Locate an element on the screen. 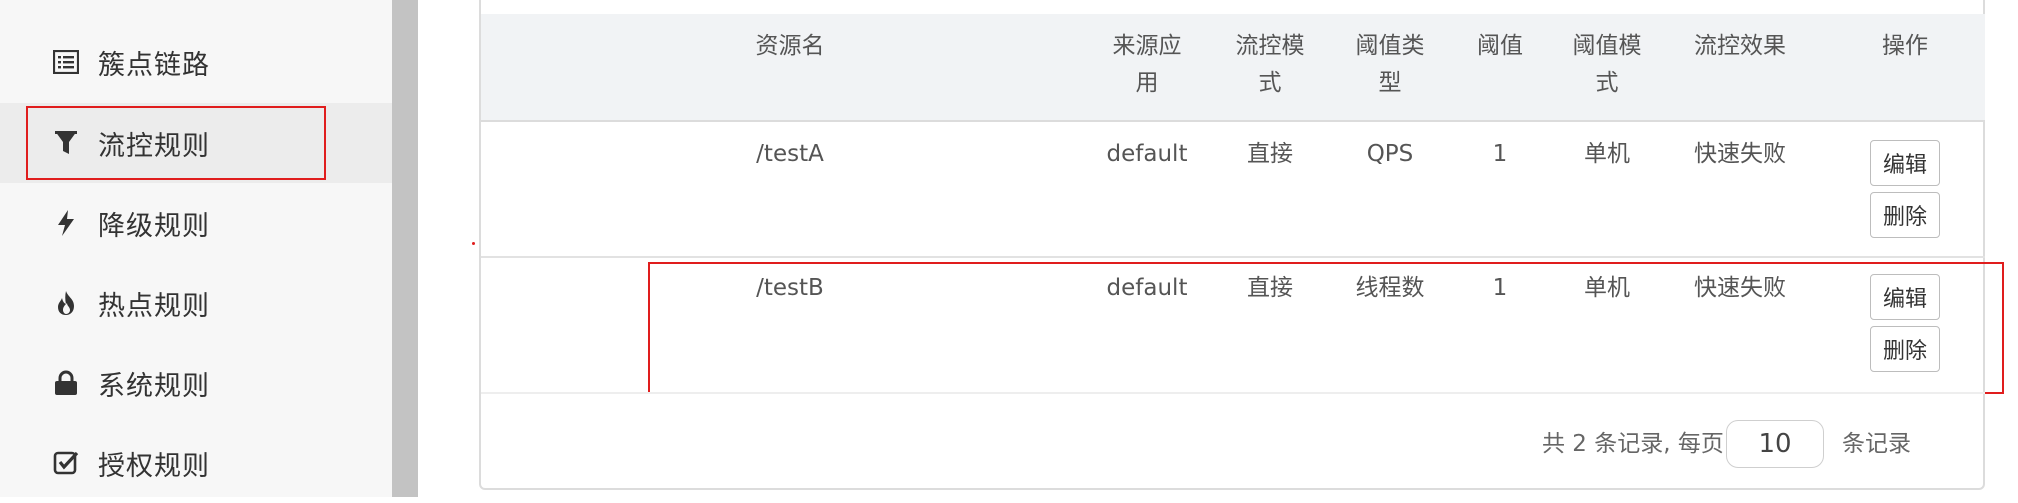 The width and height of the screenshot is (2018, 503). pagination-suffix: 条记录 is located at coordinates (1876, 444).